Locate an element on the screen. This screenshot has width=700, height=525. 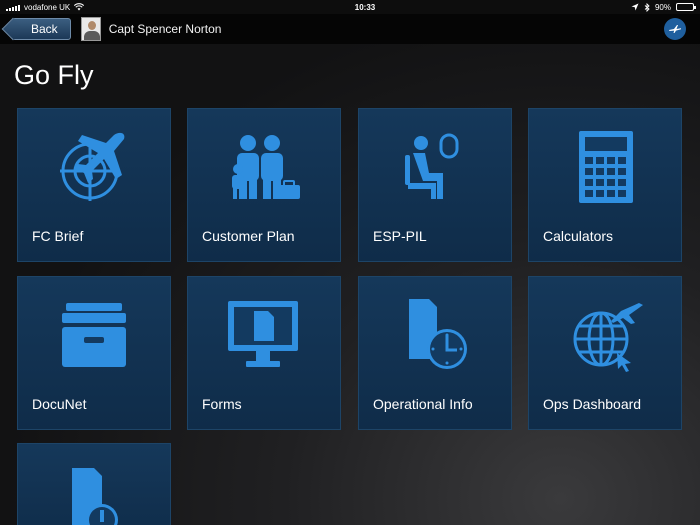
plane-target-icon is located at coordinates (92, 166).